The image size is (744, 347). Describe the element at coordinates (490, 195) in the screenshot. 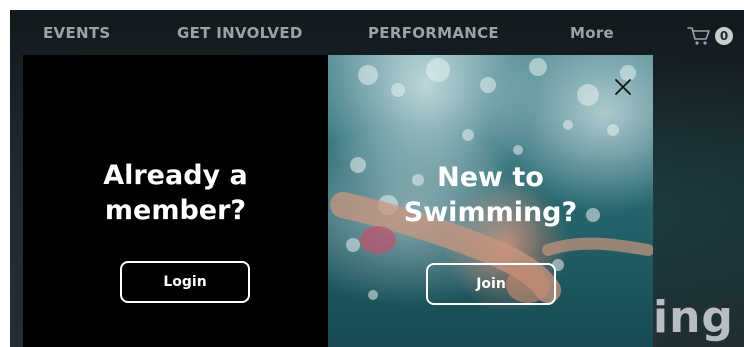

I see `newcomer-panel-title: New to Swimming?` at that location.